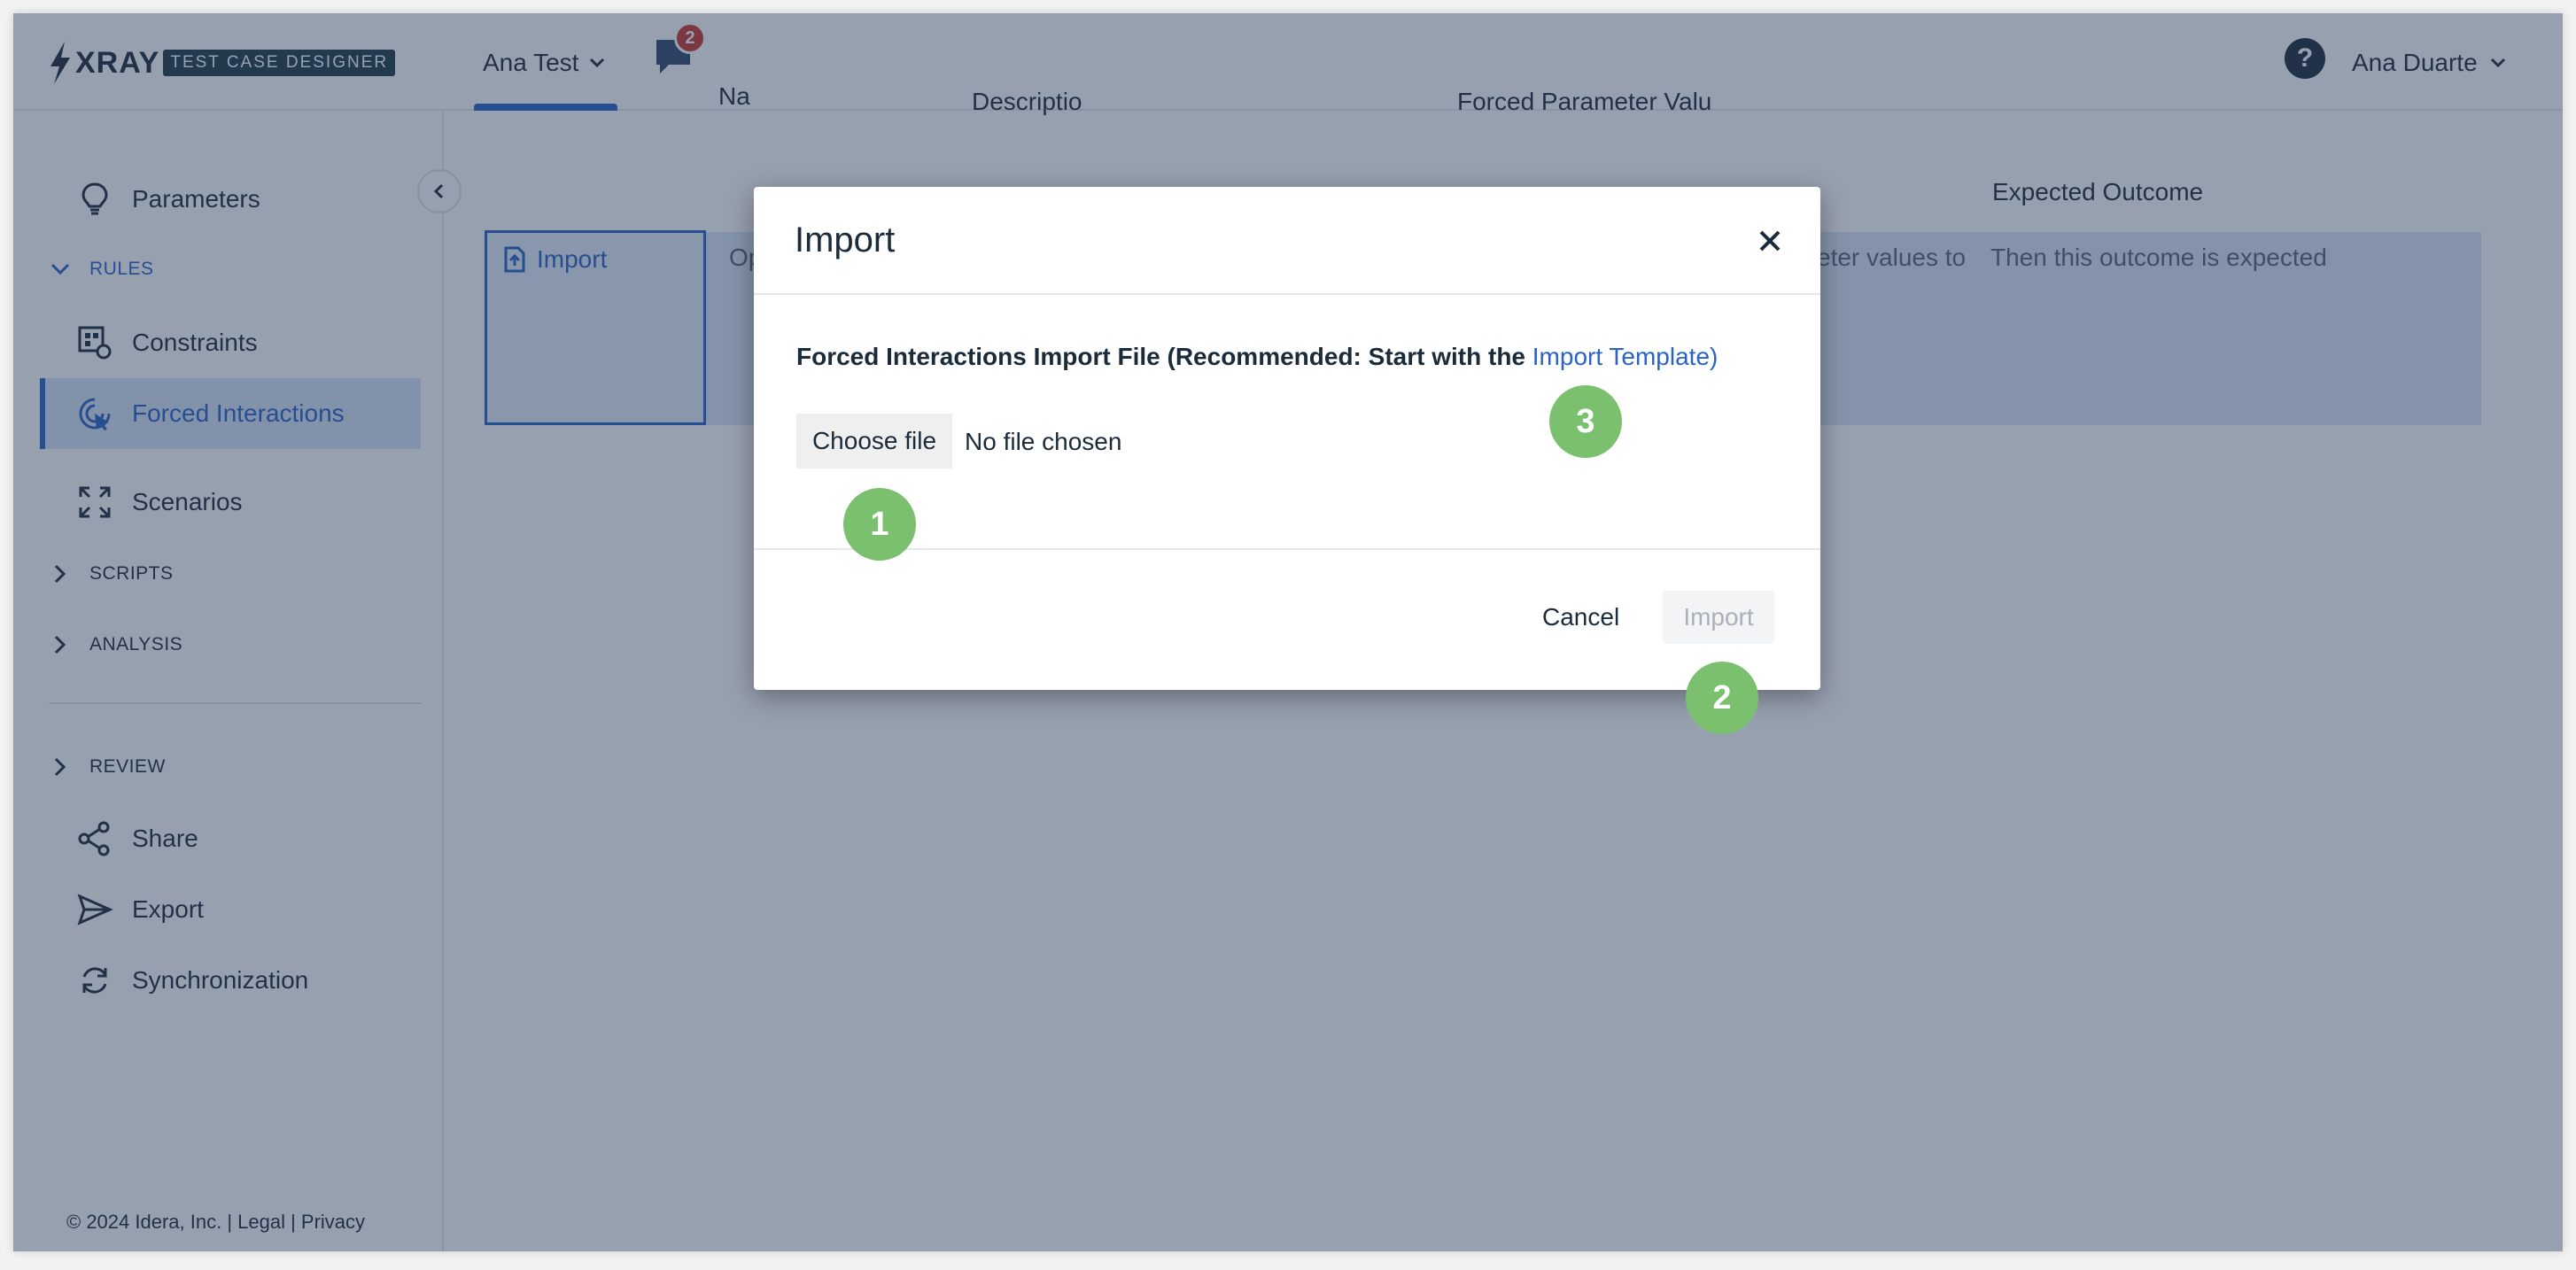 The width and height of the screenshot is (2576, 1270). What do you see at coordinates (1585, 422) in the screenshot?
I see `step-marker-3: 3` at bounding box center [1585, 422].